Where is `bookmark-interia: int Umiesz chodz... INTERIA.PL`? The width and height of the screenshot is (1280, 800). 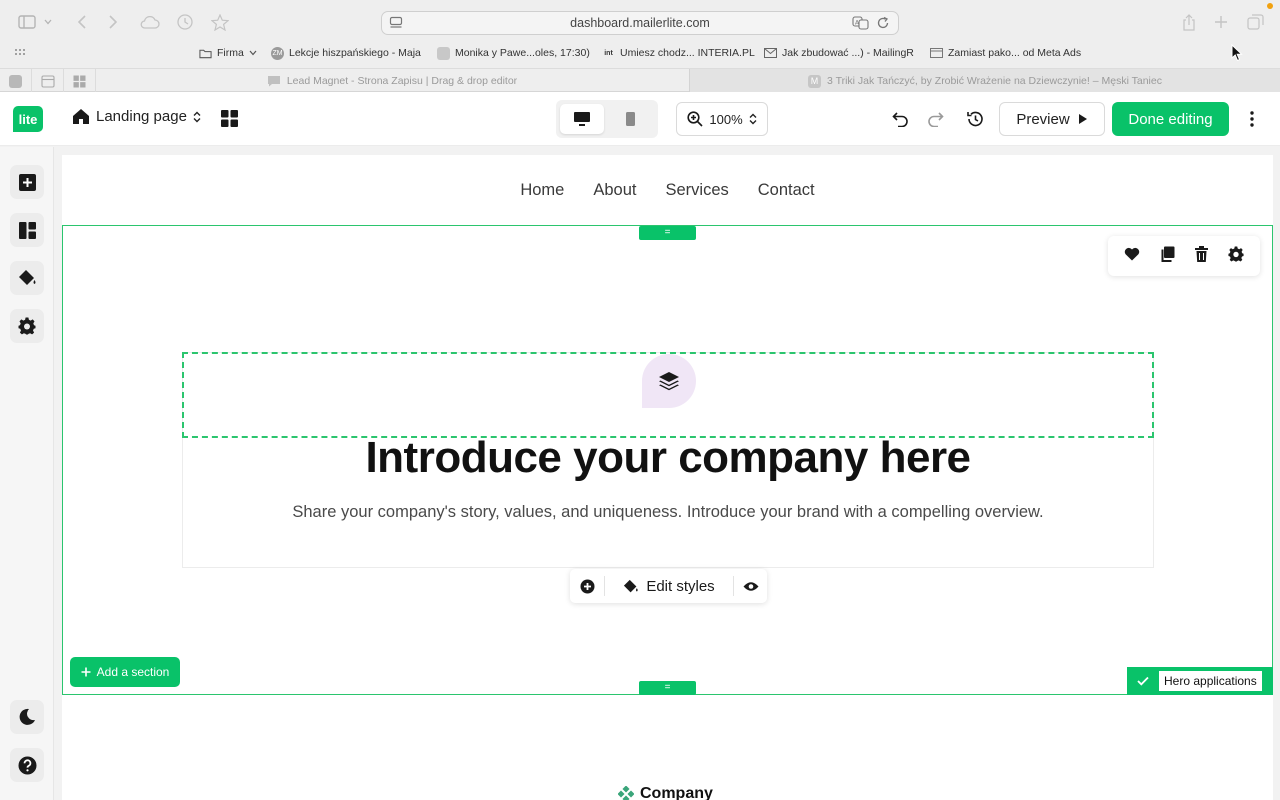
bookmark-interia: int Umiesz chodz... INTERIA.PL is located at coordinates (678, 53).